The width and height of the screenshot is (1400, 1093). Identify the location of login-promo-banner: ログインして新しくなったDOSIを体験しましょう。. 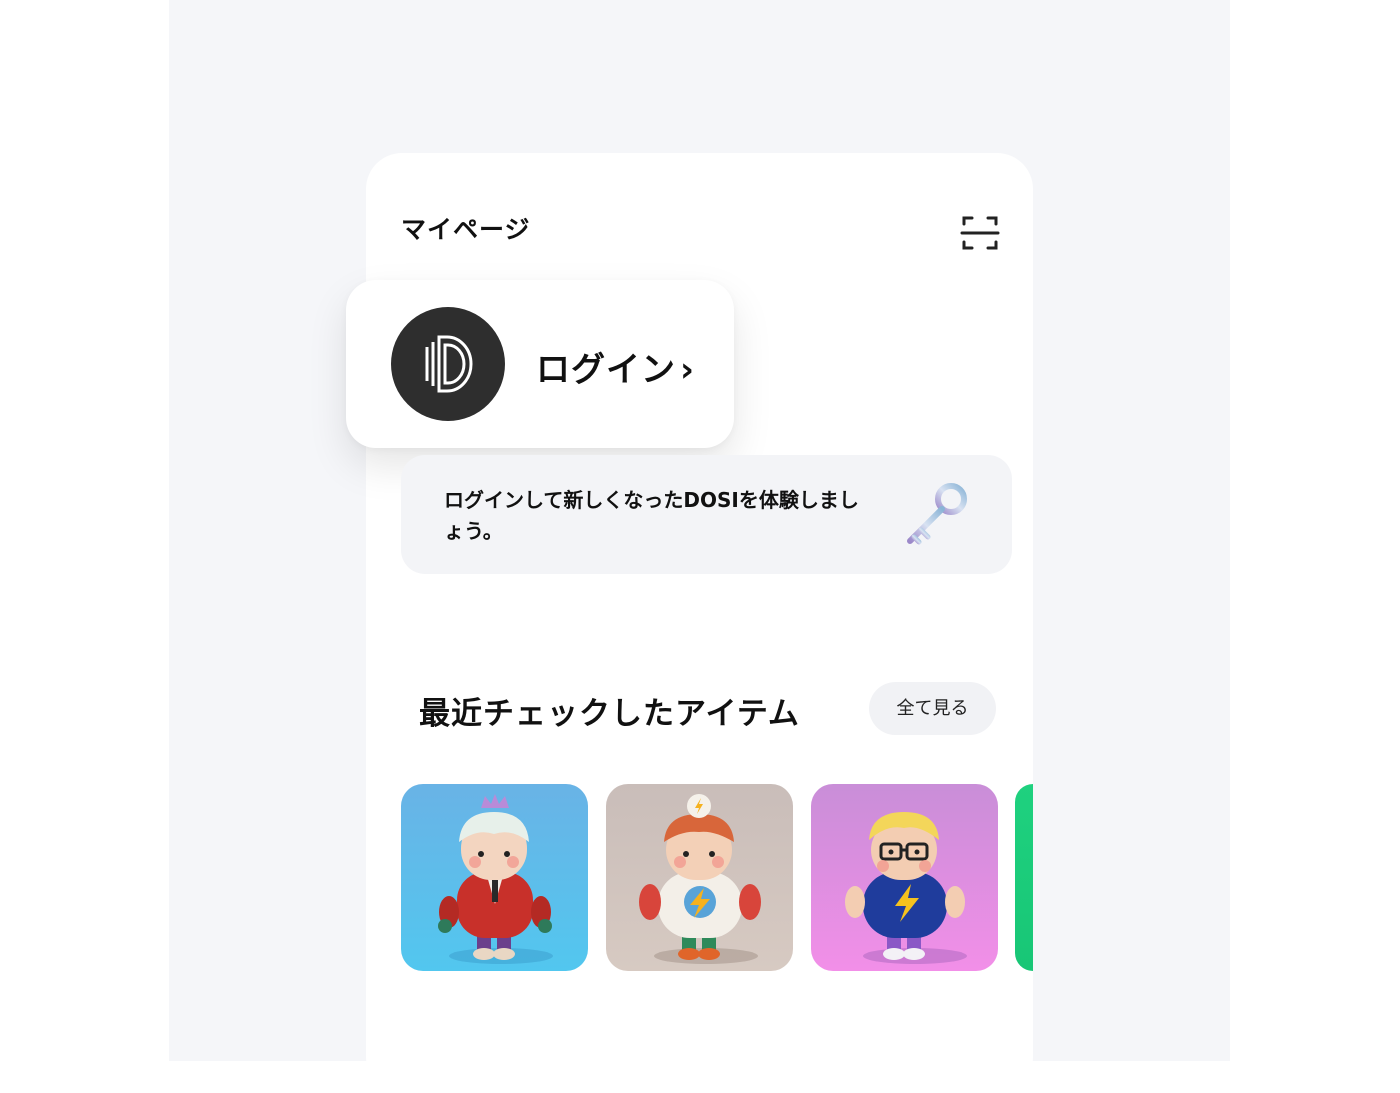
(706, 514).